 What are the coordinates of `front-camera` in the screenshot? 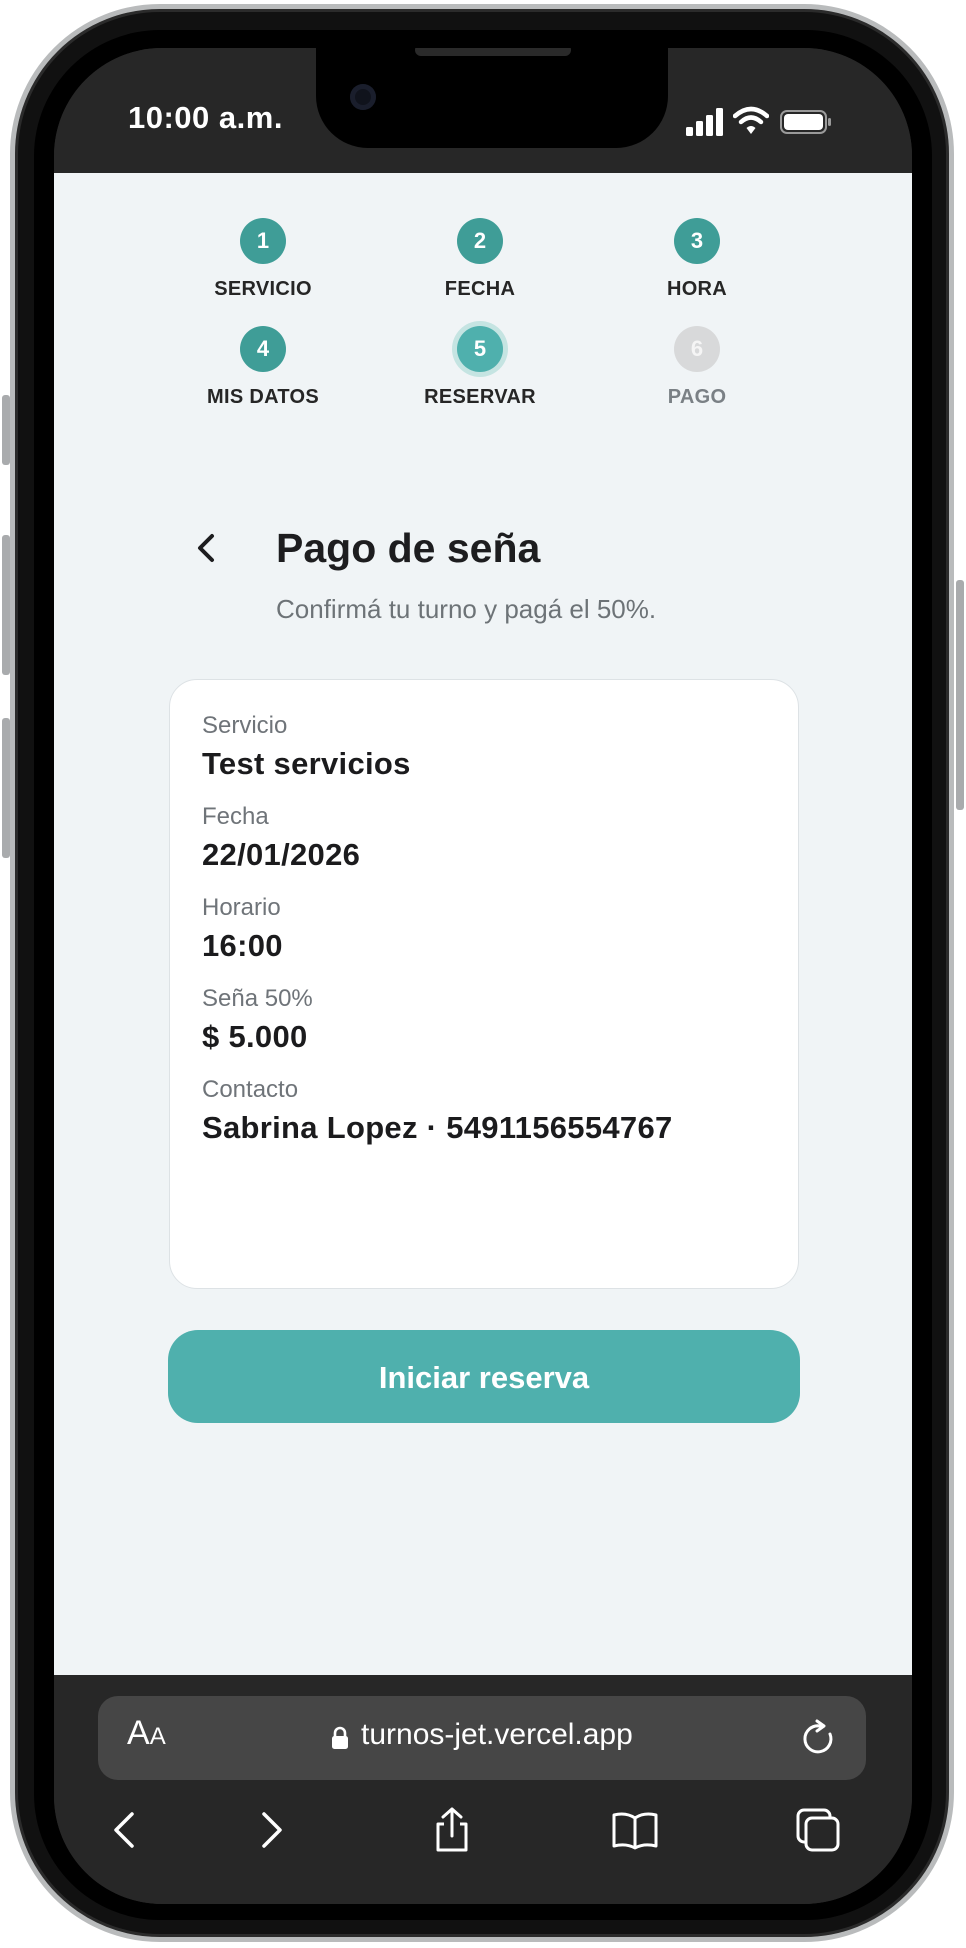 It's located at (363, 97).